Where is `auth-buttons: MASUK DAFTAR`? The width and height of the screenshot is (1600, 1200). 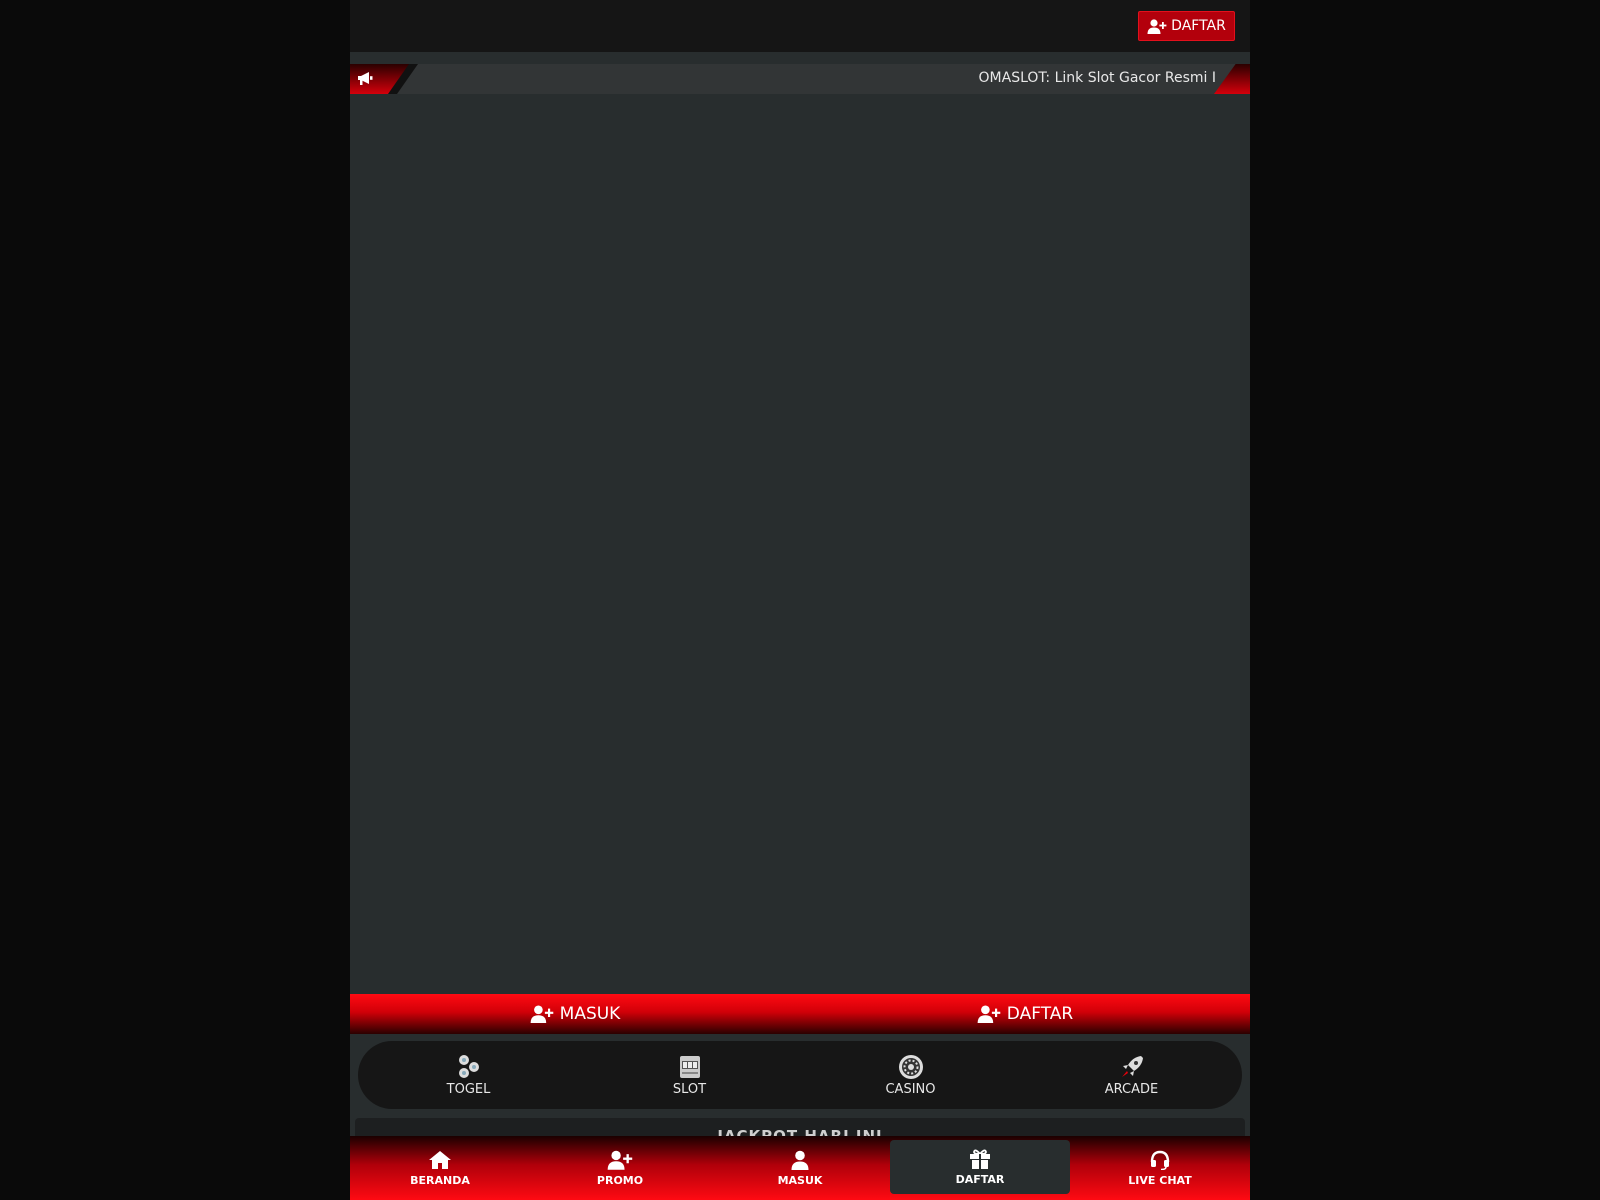 auth-buttons: MASUK DAFTAR is located at coordinates (800, 1014).